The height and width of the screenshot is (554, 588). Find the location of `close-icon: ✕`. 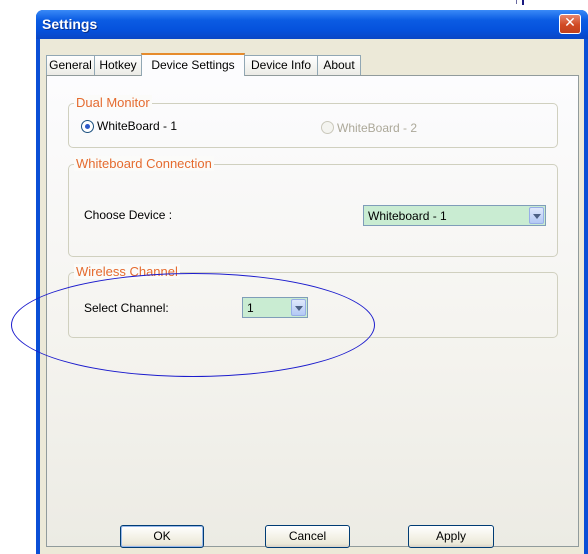

close-icon: ✕ is located at coordinates (570, 23).